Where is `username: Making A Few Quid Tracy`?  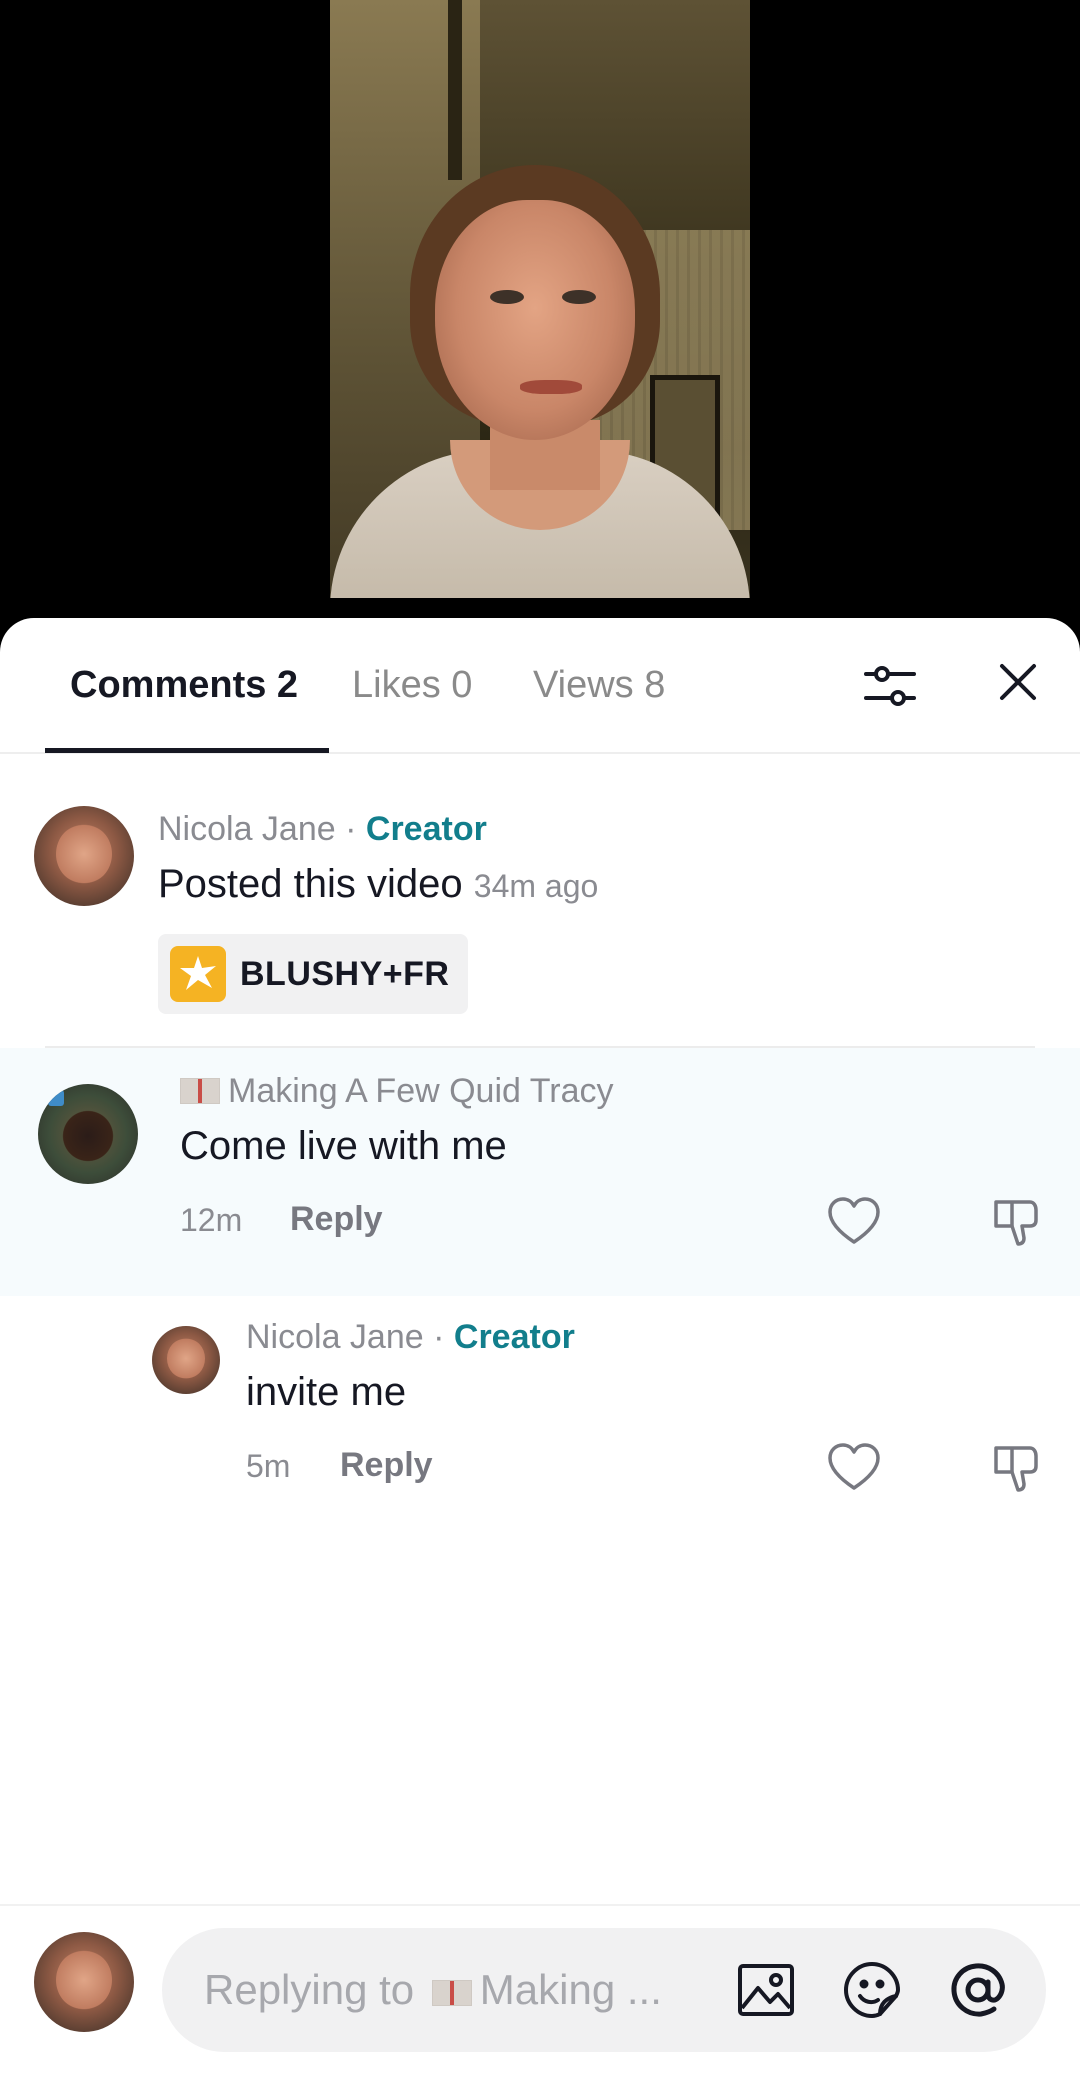 username: Making A Few Quid Tracy is located at coordinates (421, 1091).